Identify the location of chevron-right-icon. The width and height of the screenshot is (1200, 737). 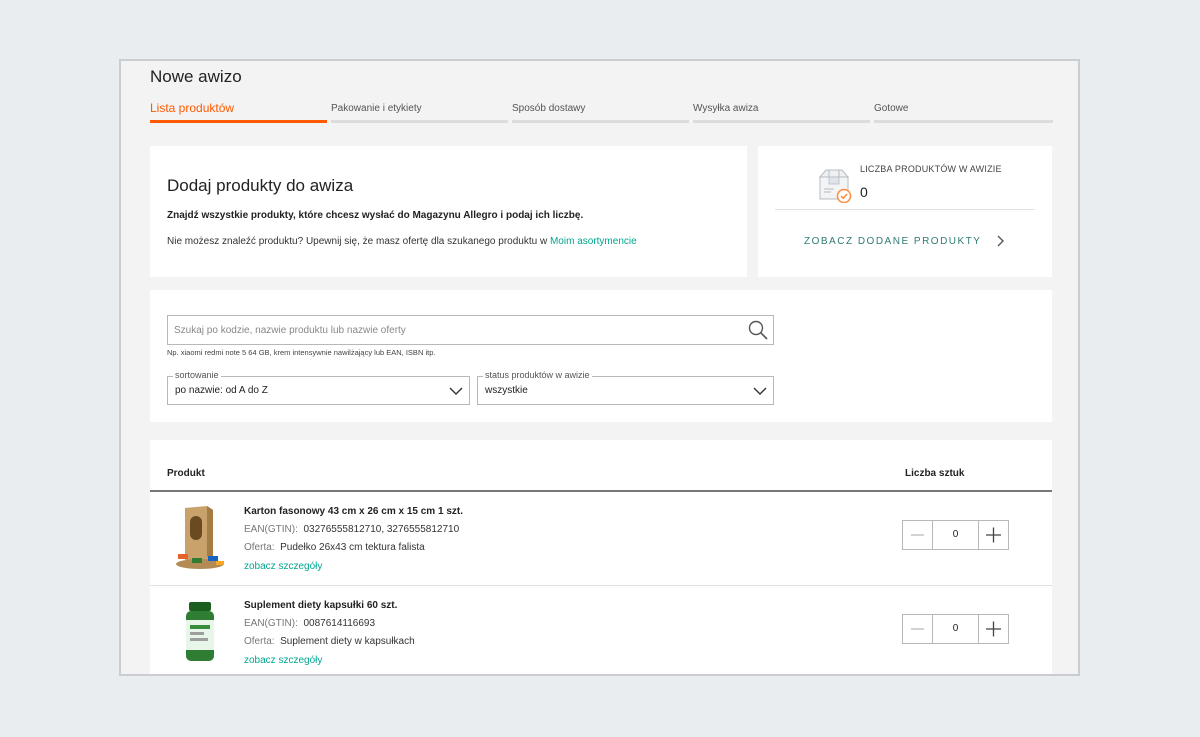
(1001, 241).